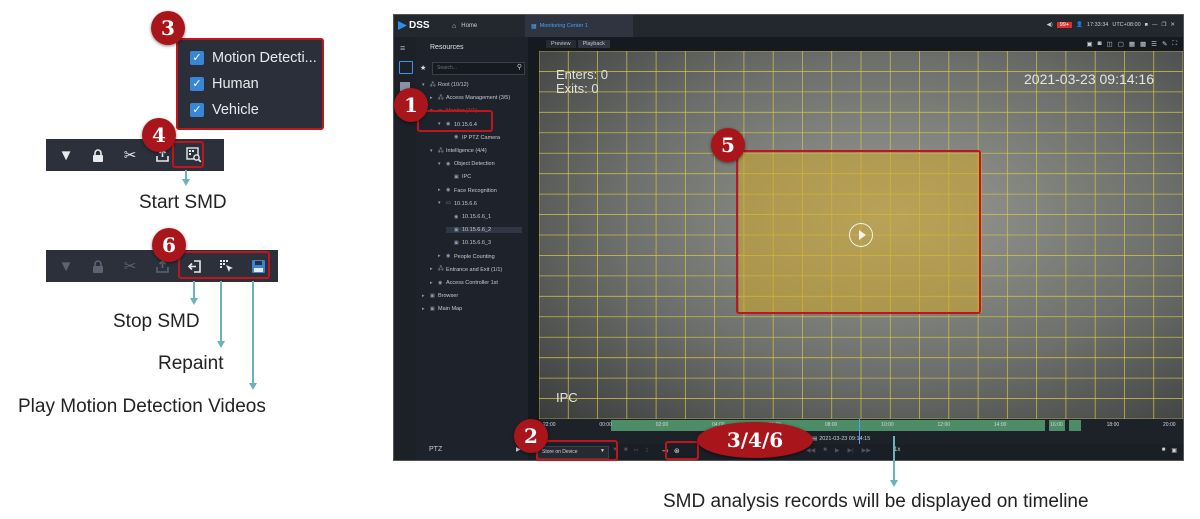 Image resolution: width=1200 pixels, height=519 pixels. What do you see at coordinates (478, 68) in the screenshot?
I see `resource-search-box: Search... ⚲` at bounding box center [478, 68].